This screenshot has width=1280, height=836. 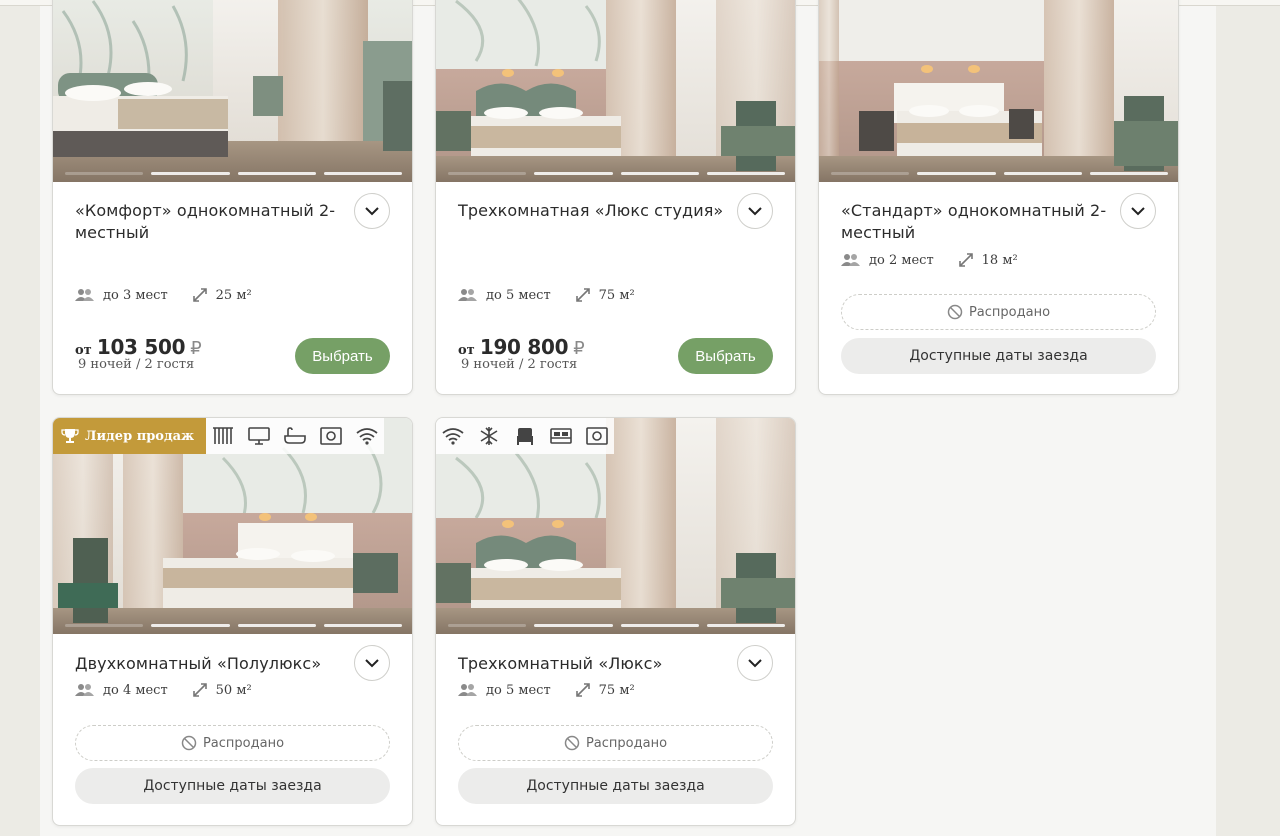 I want to click on guests-text: до 4 мест, so click(x=135, y=690).